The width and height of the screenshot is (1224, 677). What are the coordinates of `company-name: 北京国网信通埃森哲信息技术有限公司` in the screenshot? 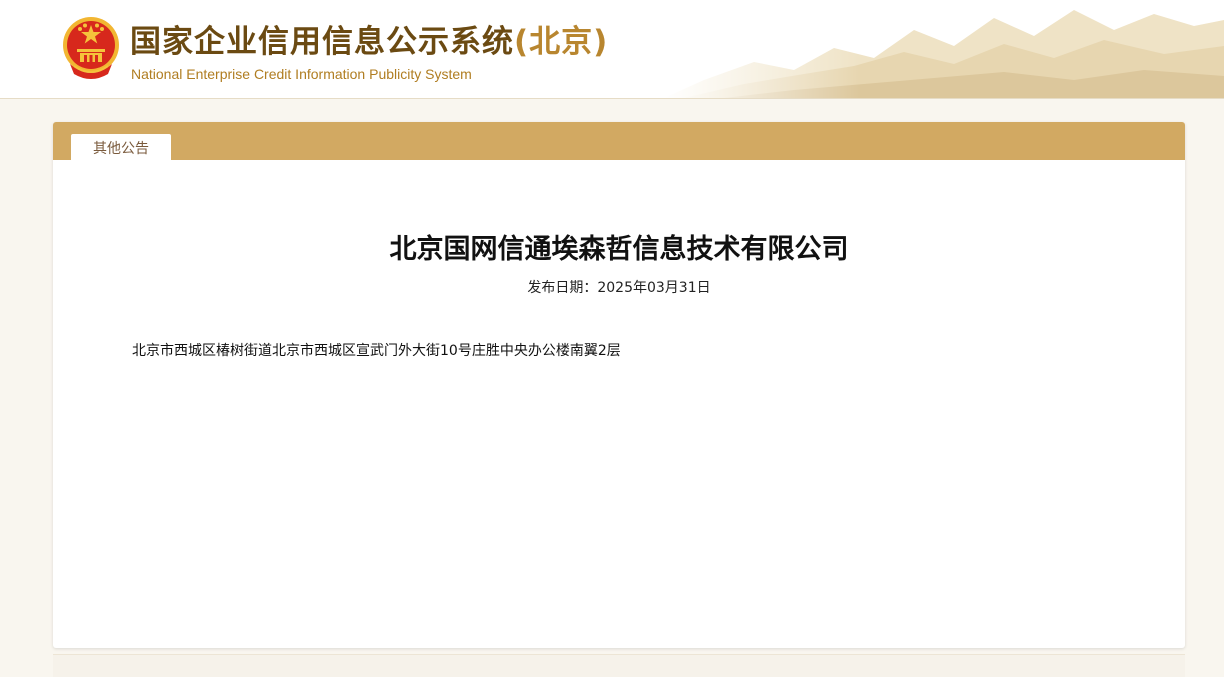 It's located at (619, 249).